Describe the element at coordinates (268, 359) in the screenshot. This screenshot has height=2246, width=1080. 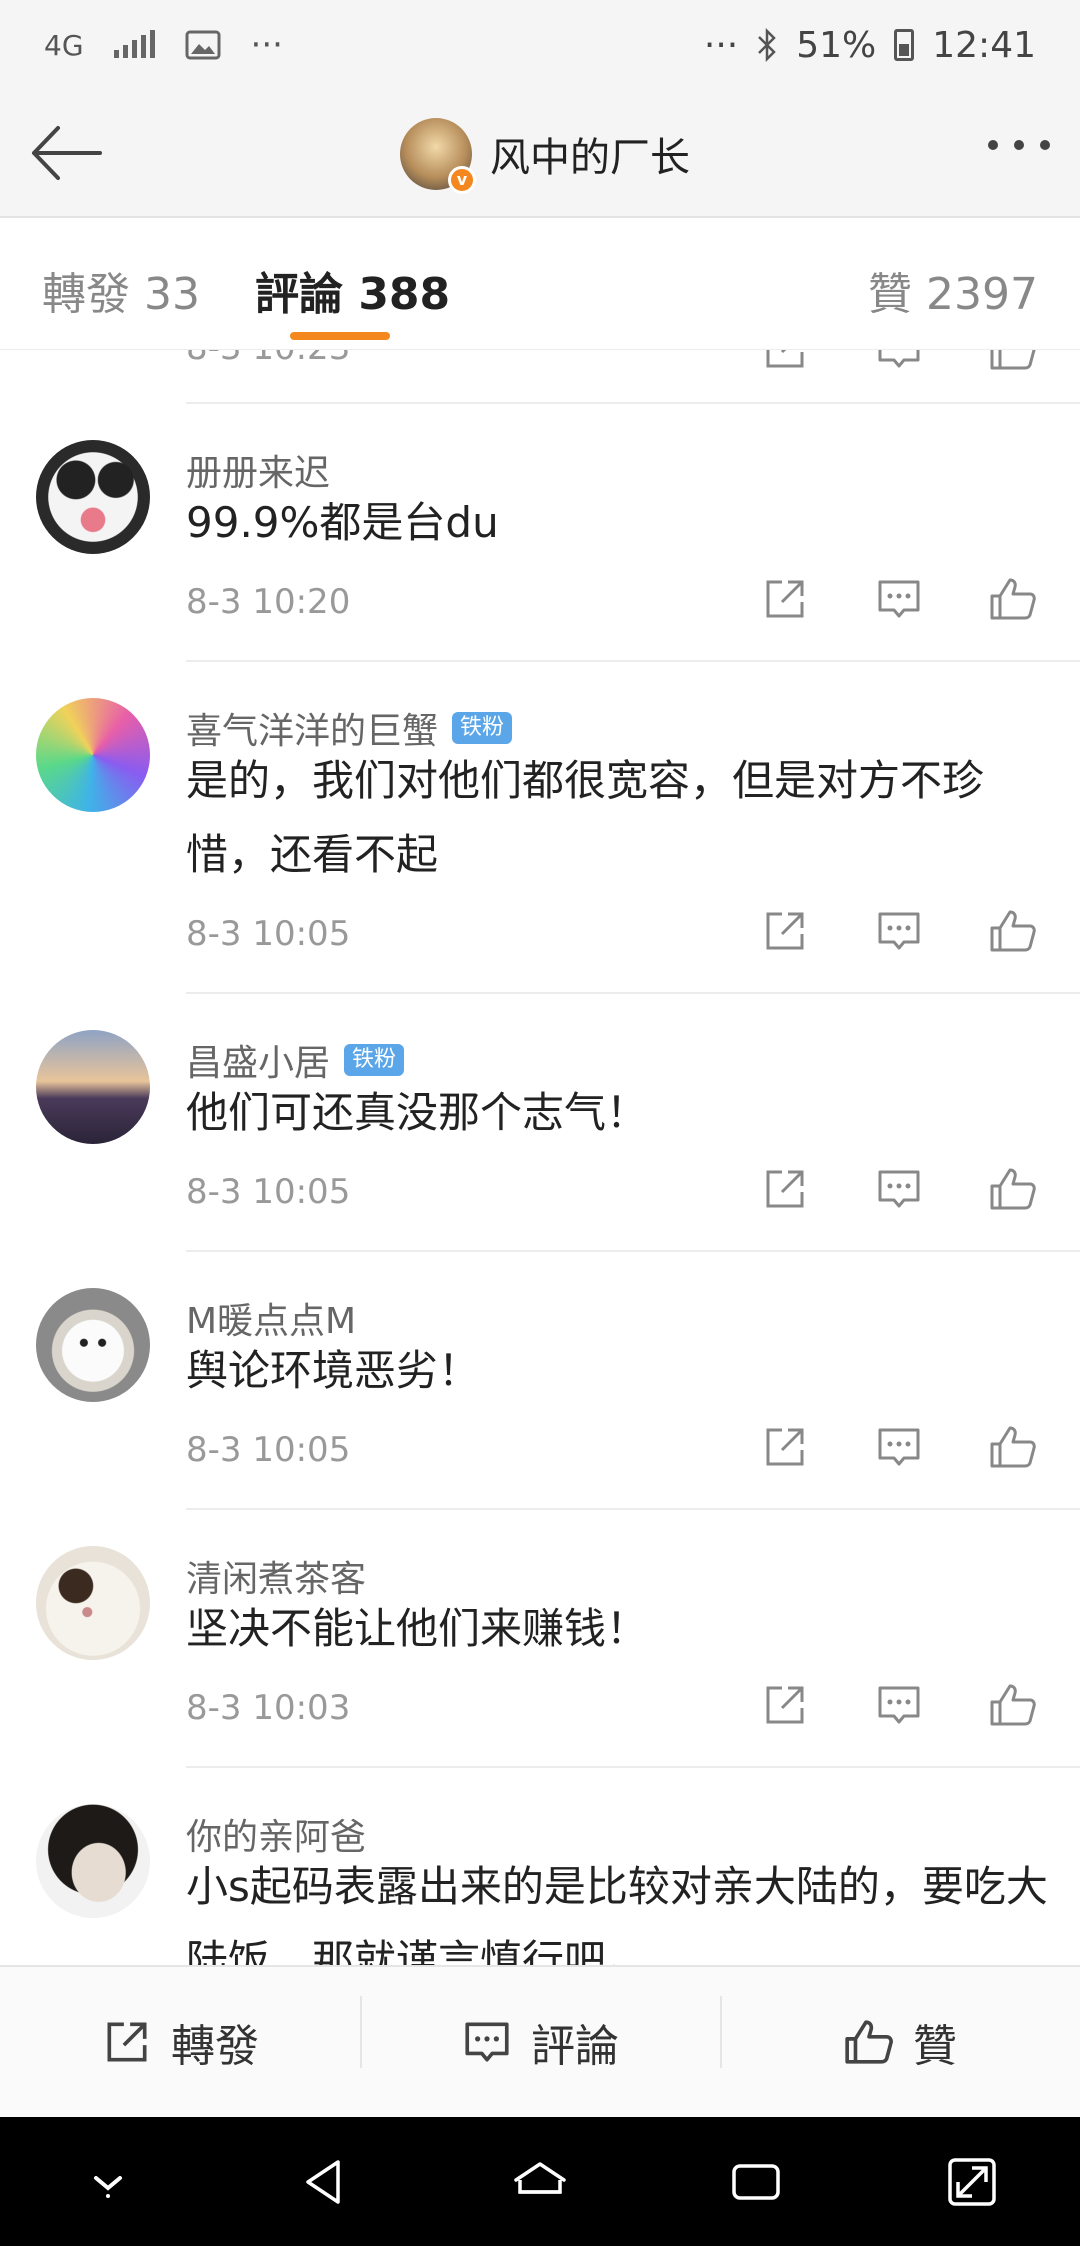
I see `comment-time: 8-3 10:23` at that location.